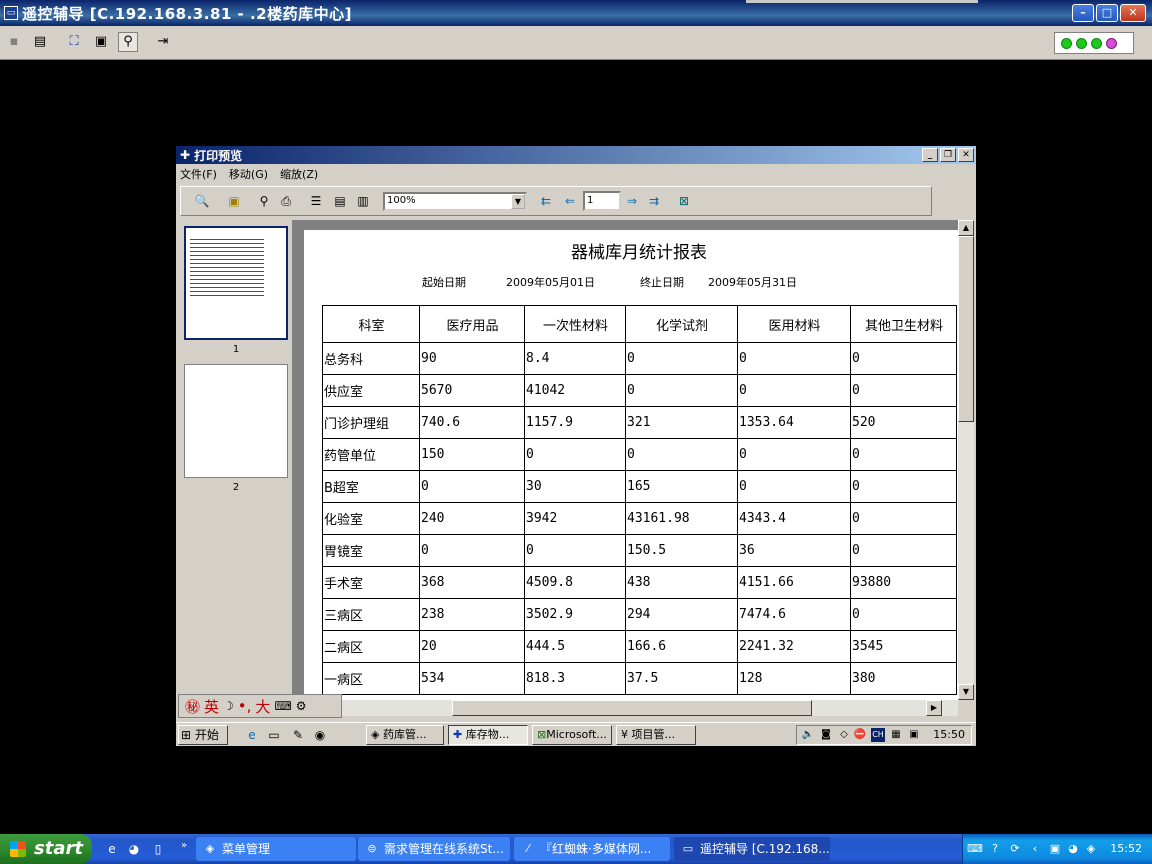 Image resolution: width=1152 pixels, height=864 pixels. I want to click on app-icon: ◈, so click(377, 734).